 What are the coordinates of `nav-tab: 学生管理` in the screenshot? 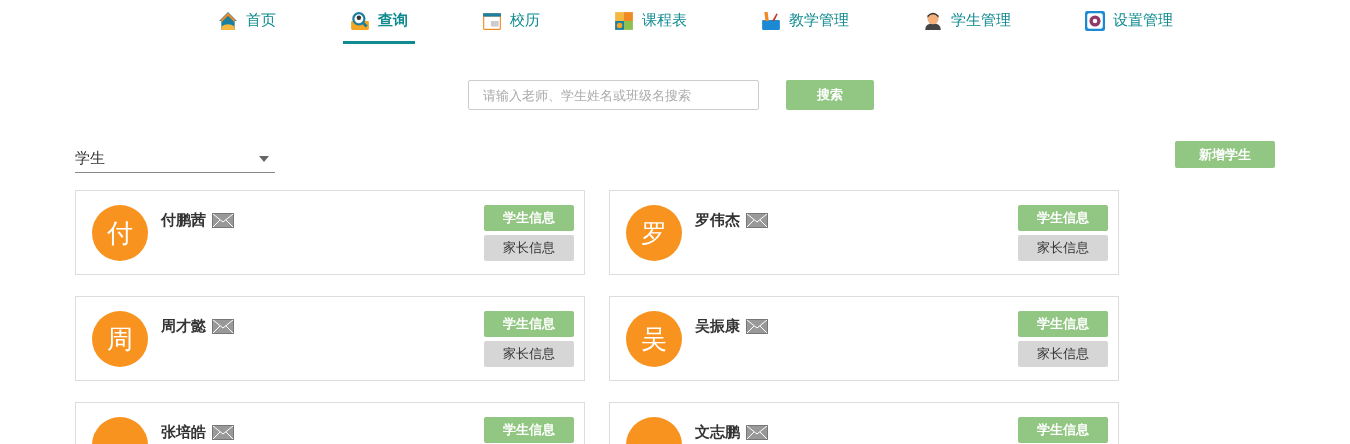 It's located at (966, 22).